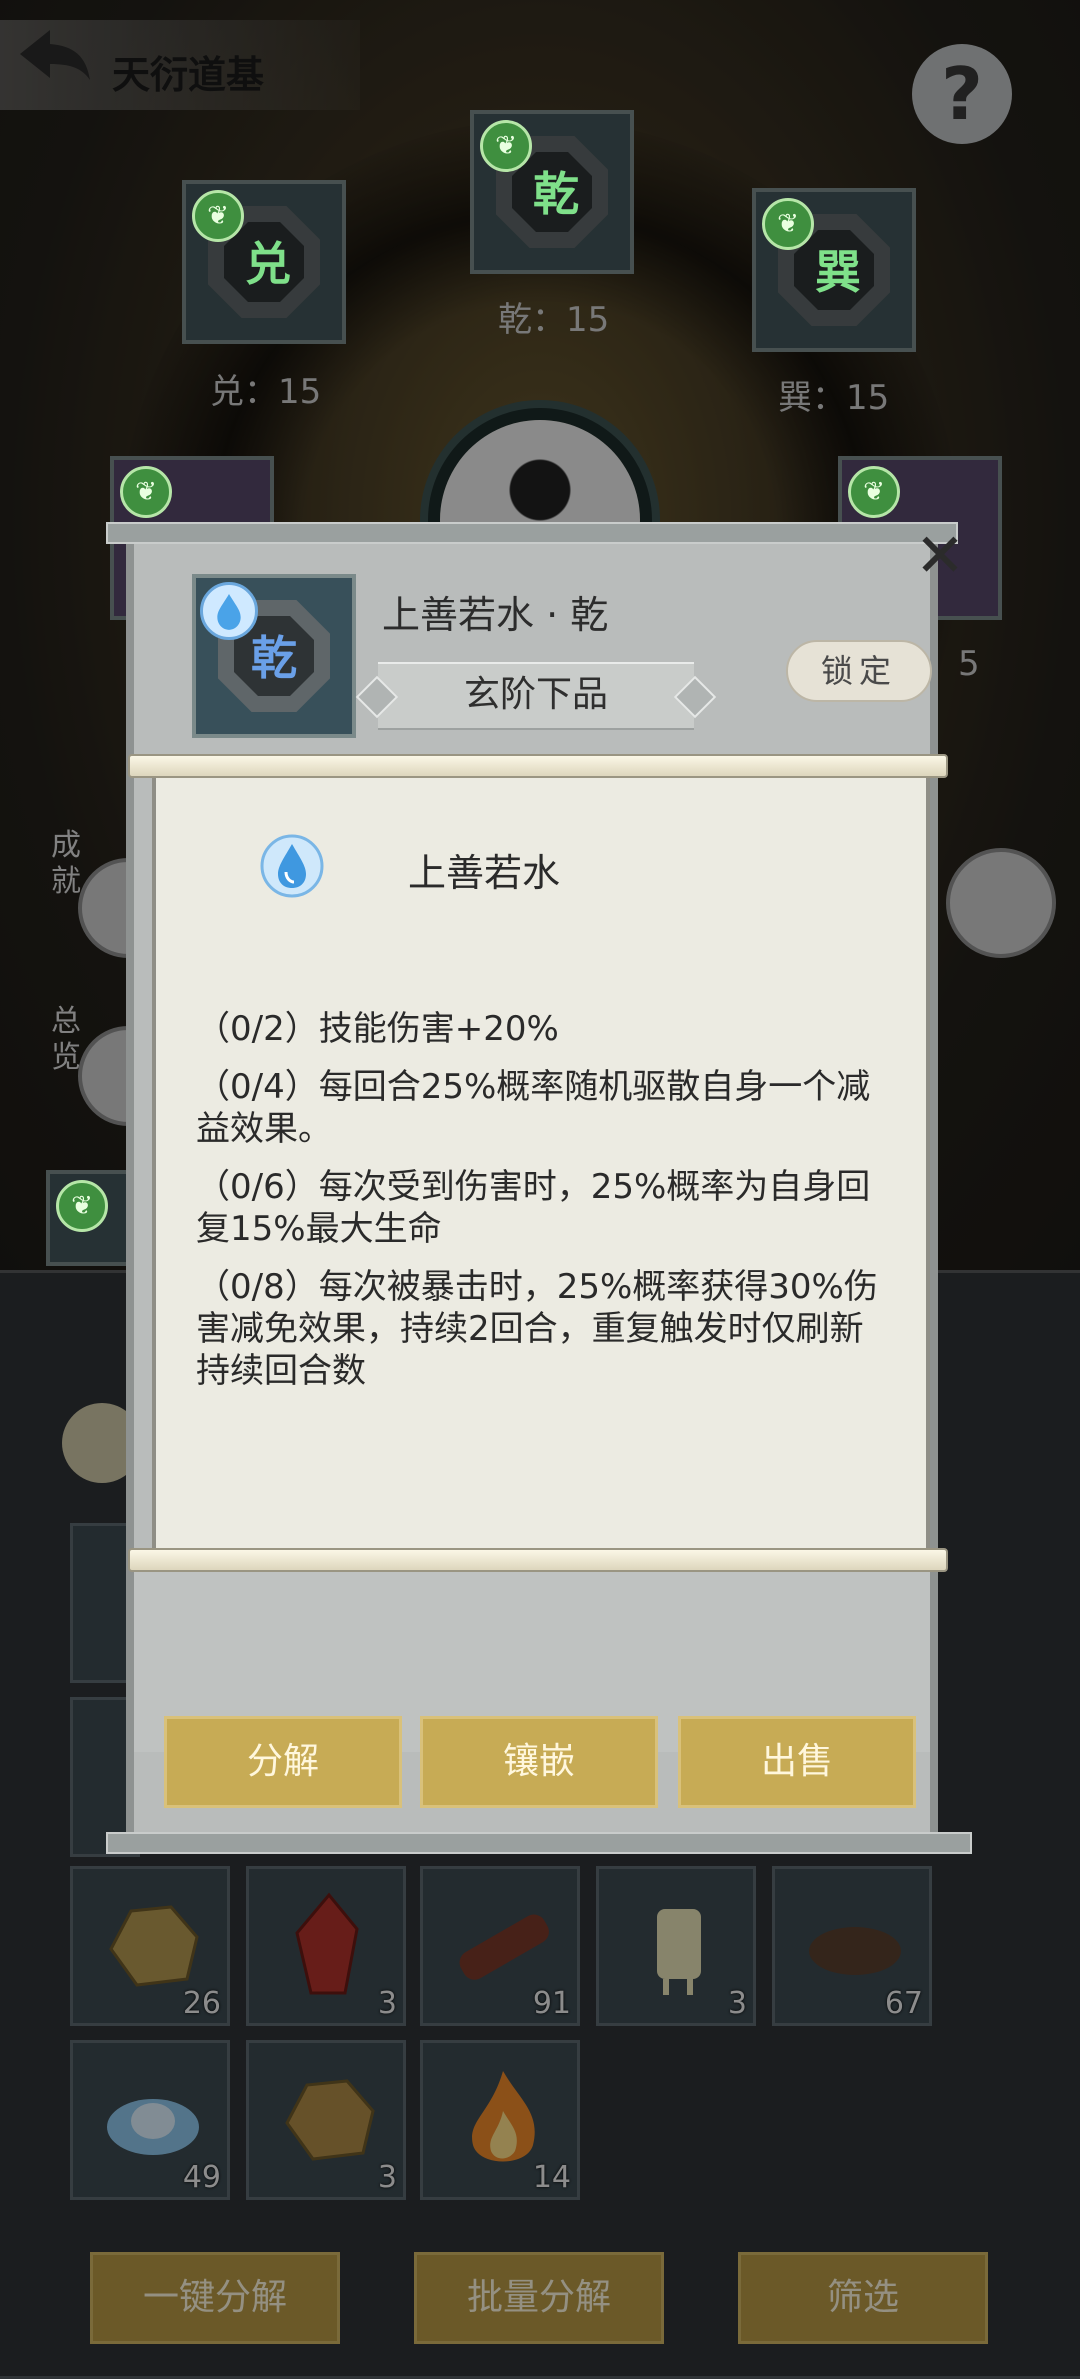 Image resolution: width=1080 pixels, height=2379 pixels. What do you see at coordinates (536, 696) in the screenshot?
I see `grade-banner: 玄阶下品` at bounding box center [536, 696].